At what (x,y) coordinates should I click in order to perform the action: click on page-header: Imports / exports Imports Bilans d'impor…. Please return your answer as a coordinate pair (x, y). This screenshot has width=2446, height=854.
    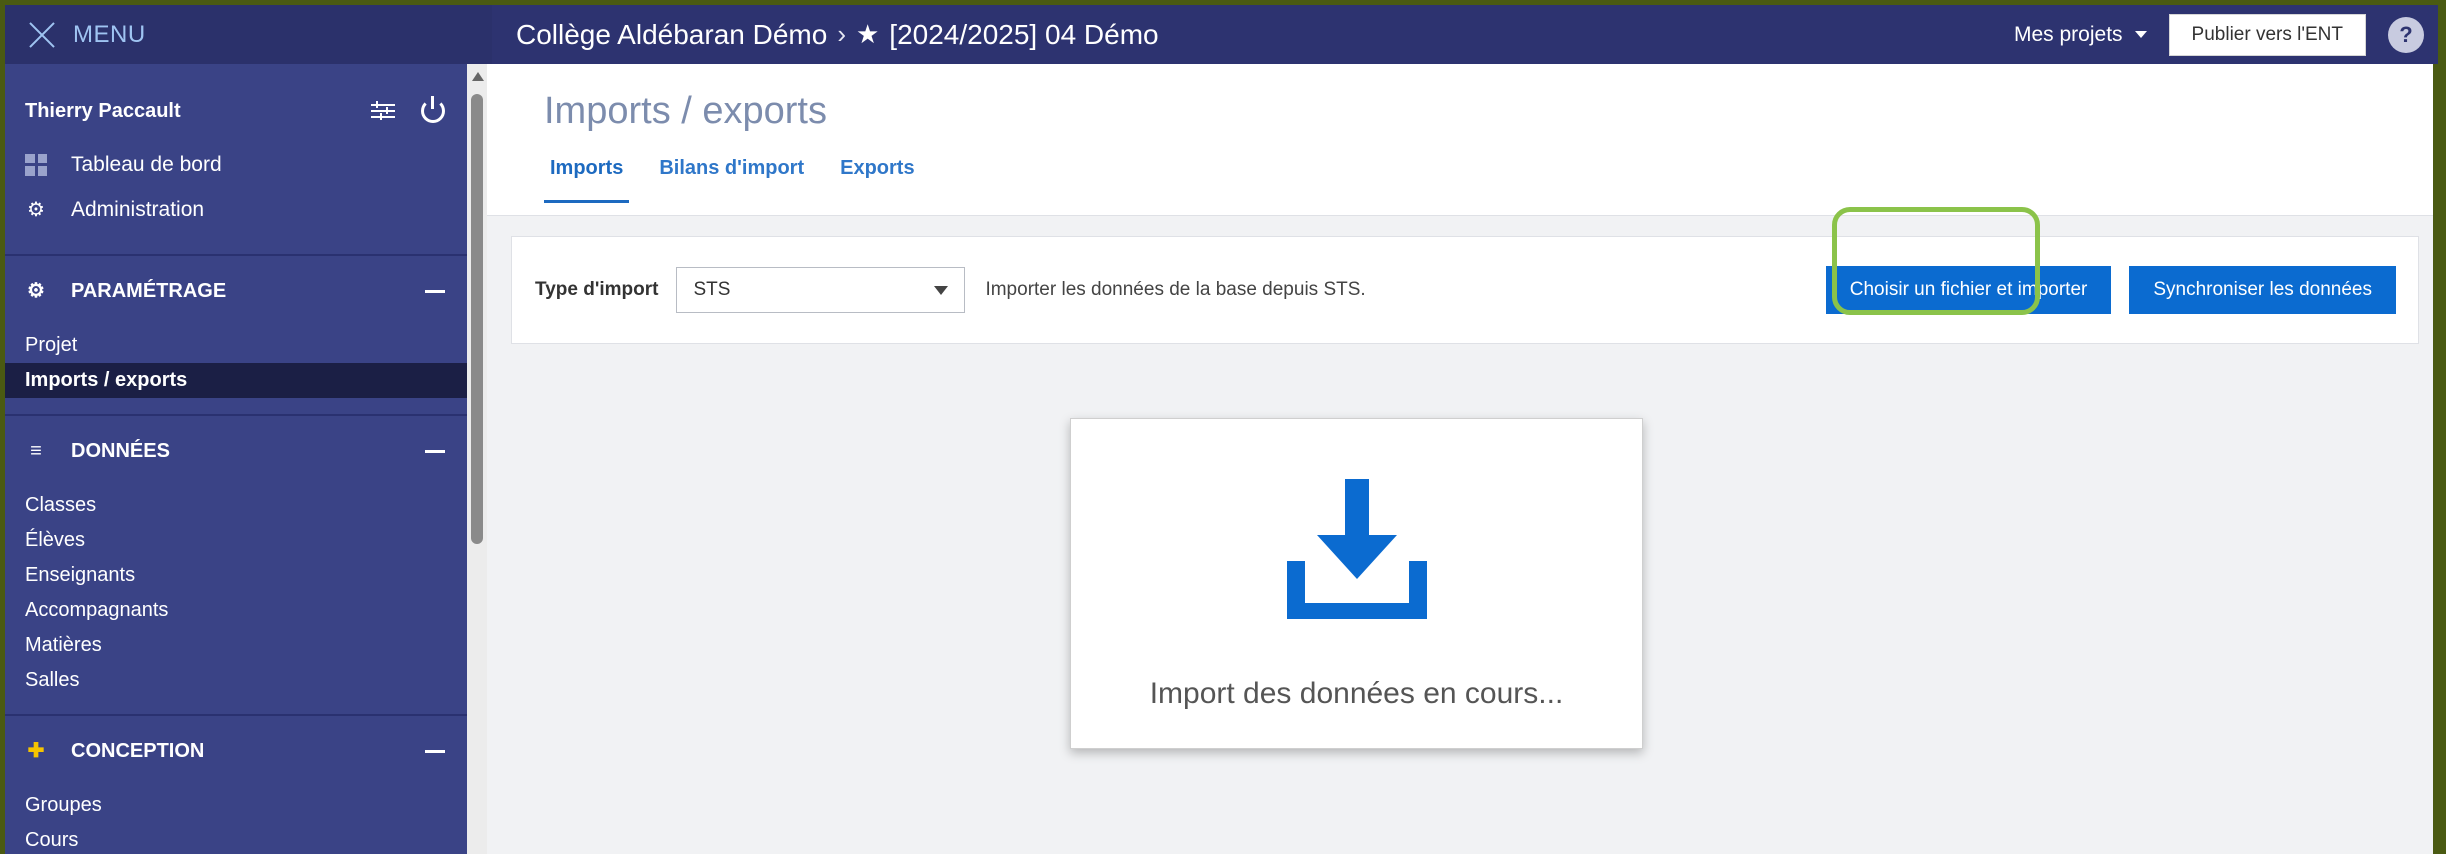
    Looking at the image, I should click on (1460, 140).